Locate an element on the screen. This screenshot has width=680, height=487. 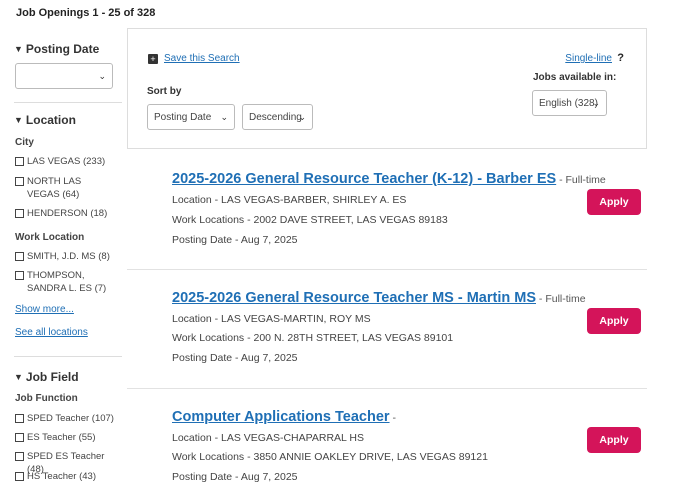
city-count: (18) is located at coordinates (99, 213).